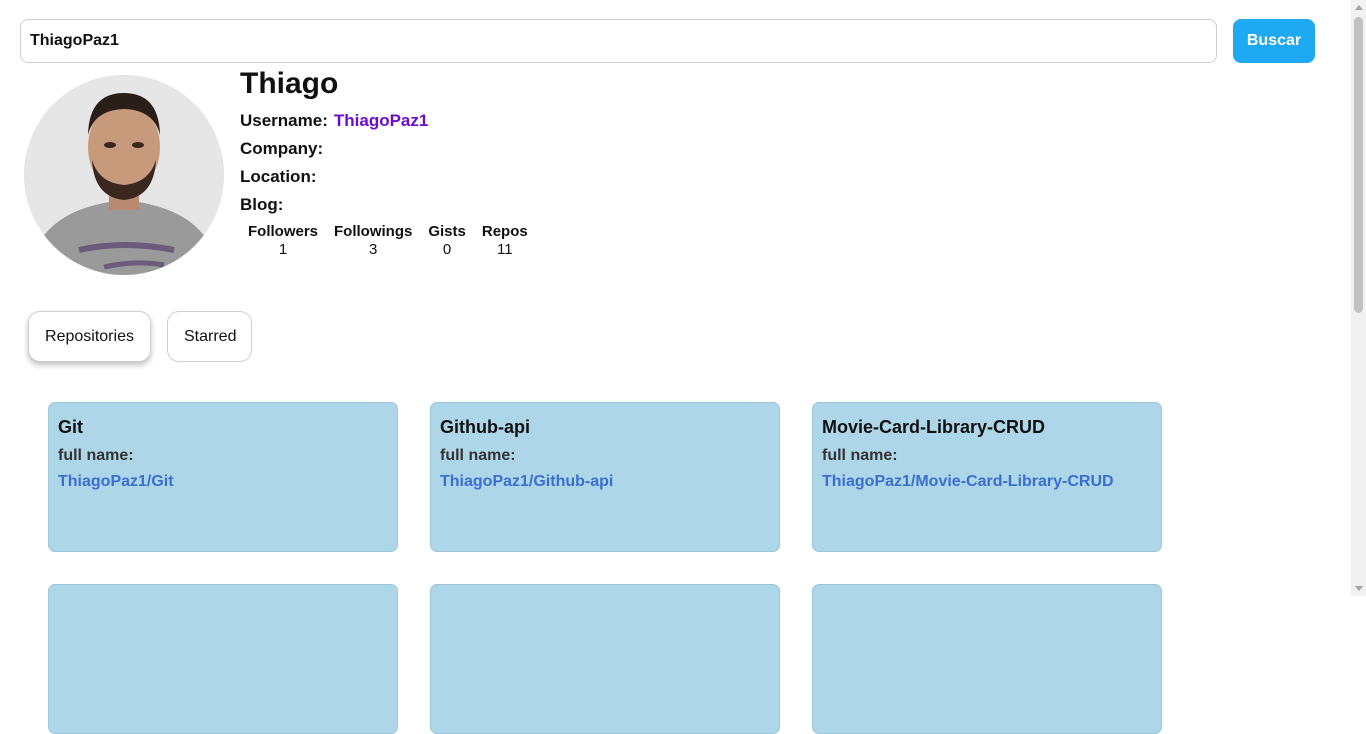 This screenshot has height=734, width=1366. I want to click on avatar, so click(124, 175).